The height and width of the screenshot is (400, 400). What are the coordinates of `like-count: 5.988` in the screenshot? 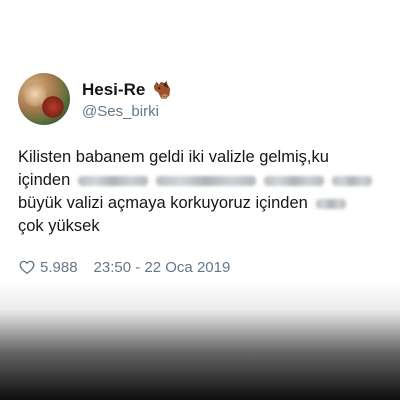 It's located at (59, 267).